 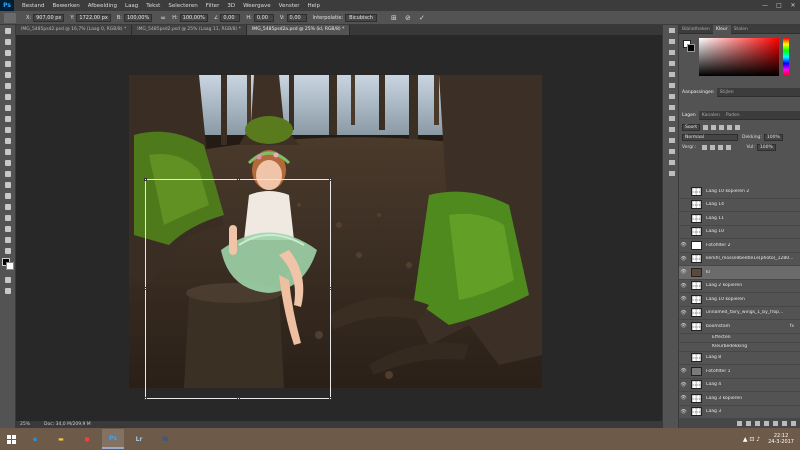 What do you see at coordinates (671, 129) in the screenshot?
I see `dock-navigator` at bounding box center [671, 129].